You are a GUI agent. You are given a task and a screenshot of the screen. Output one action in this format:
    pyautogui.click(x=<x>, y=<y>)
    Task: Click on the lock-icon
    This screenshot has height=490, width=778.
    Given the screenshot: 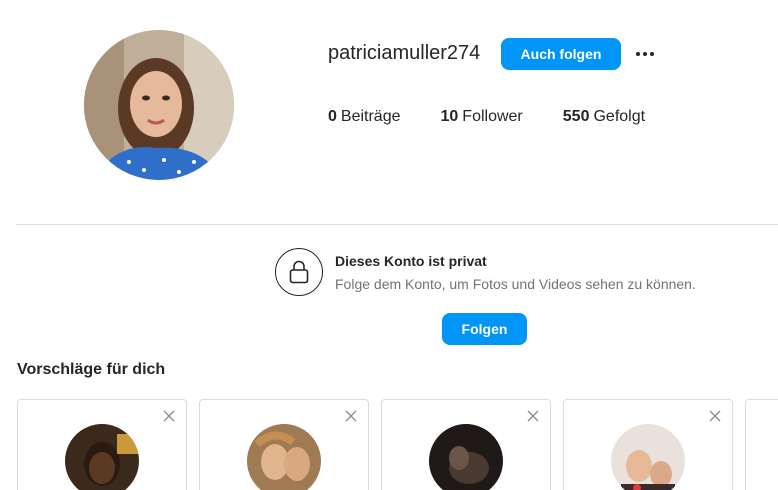 What is the action you would take?
    pyautogui.click(x=299, y=272)
    